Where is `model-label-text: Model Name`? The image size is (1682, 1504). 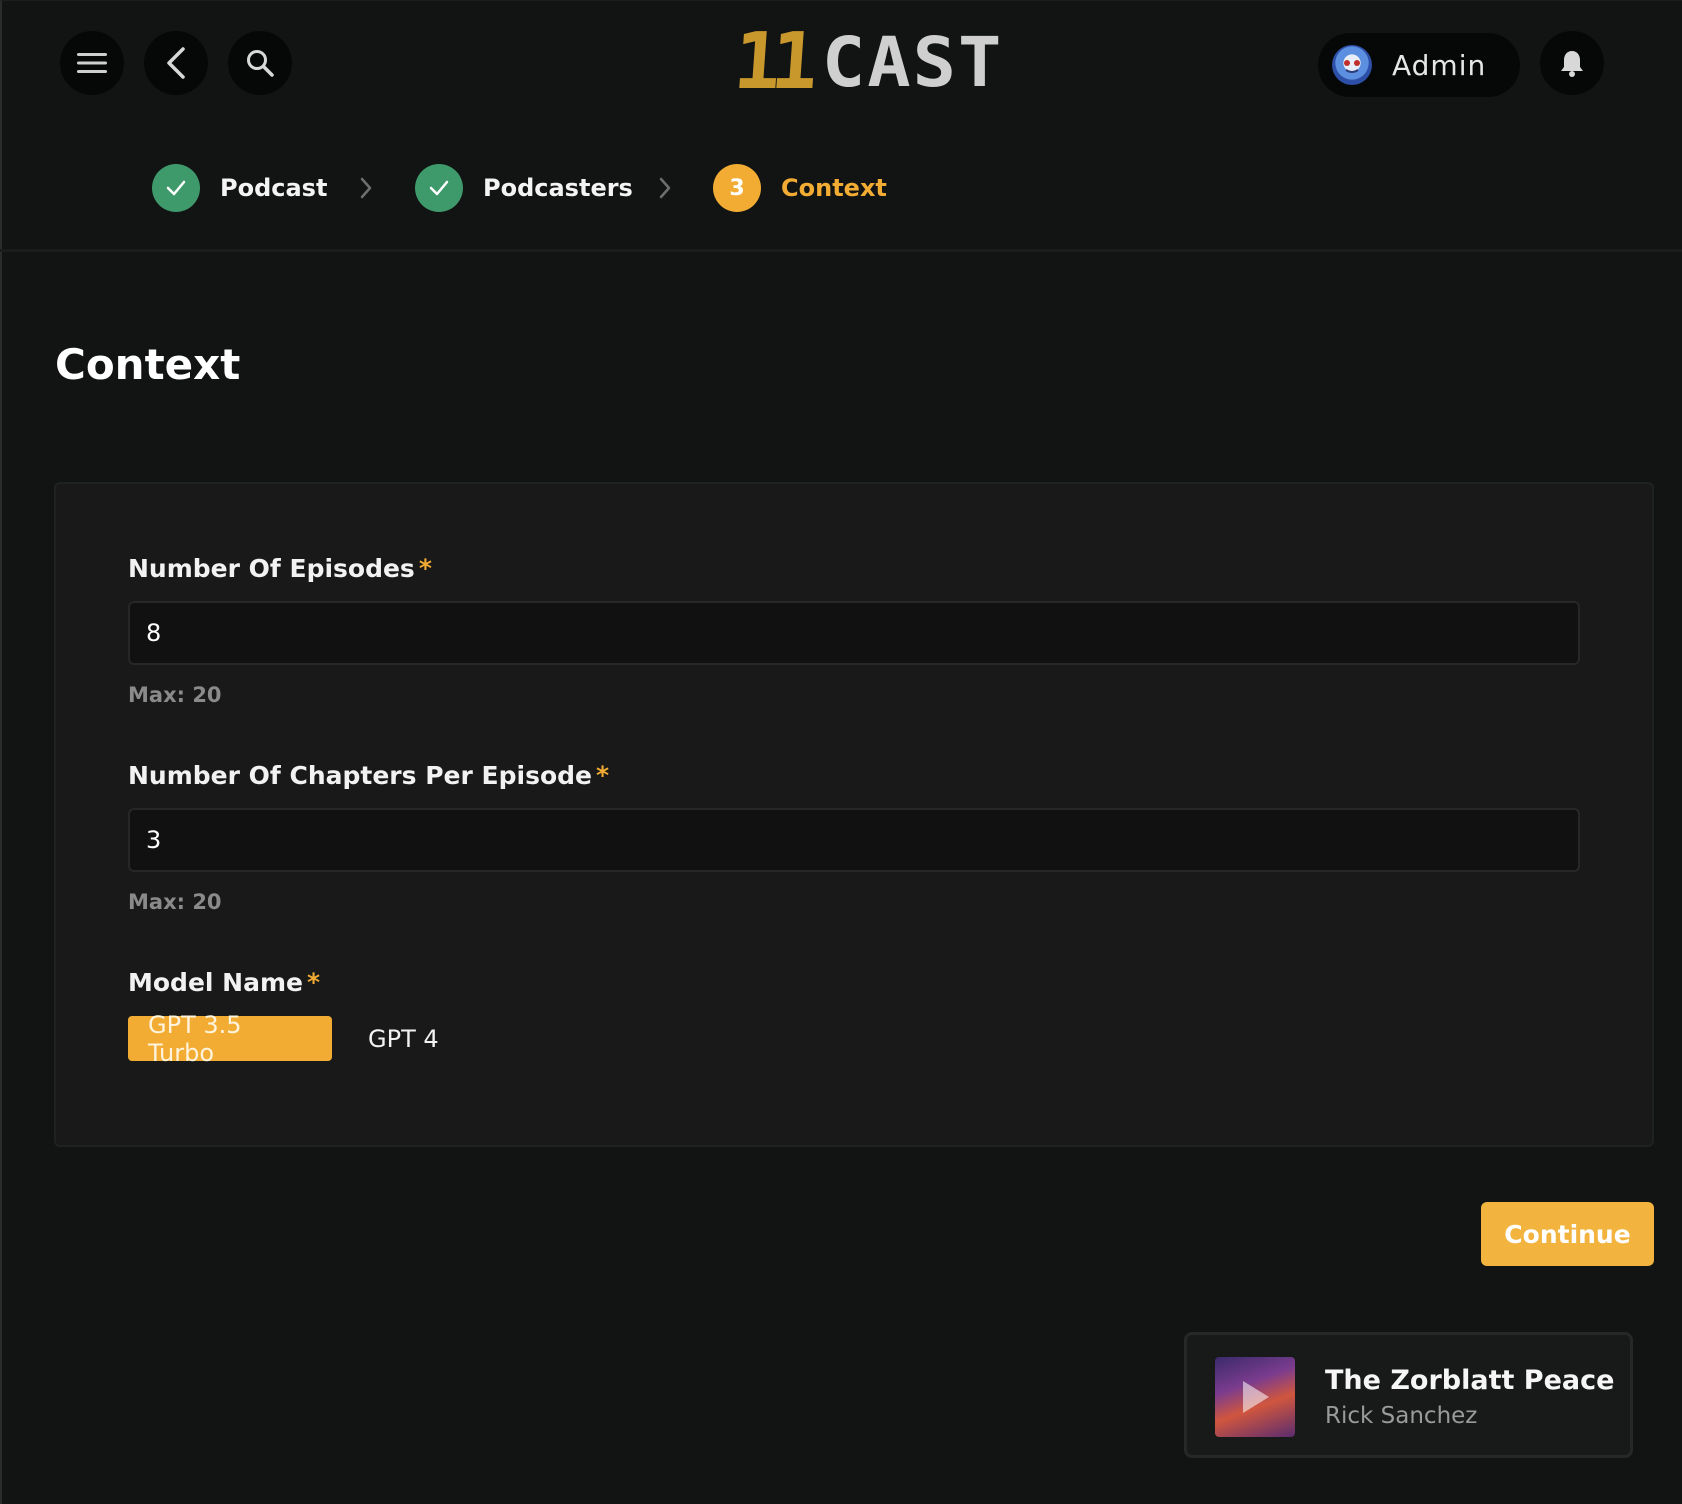
model-label-text: Model Name is located at coordinates (215, 982).